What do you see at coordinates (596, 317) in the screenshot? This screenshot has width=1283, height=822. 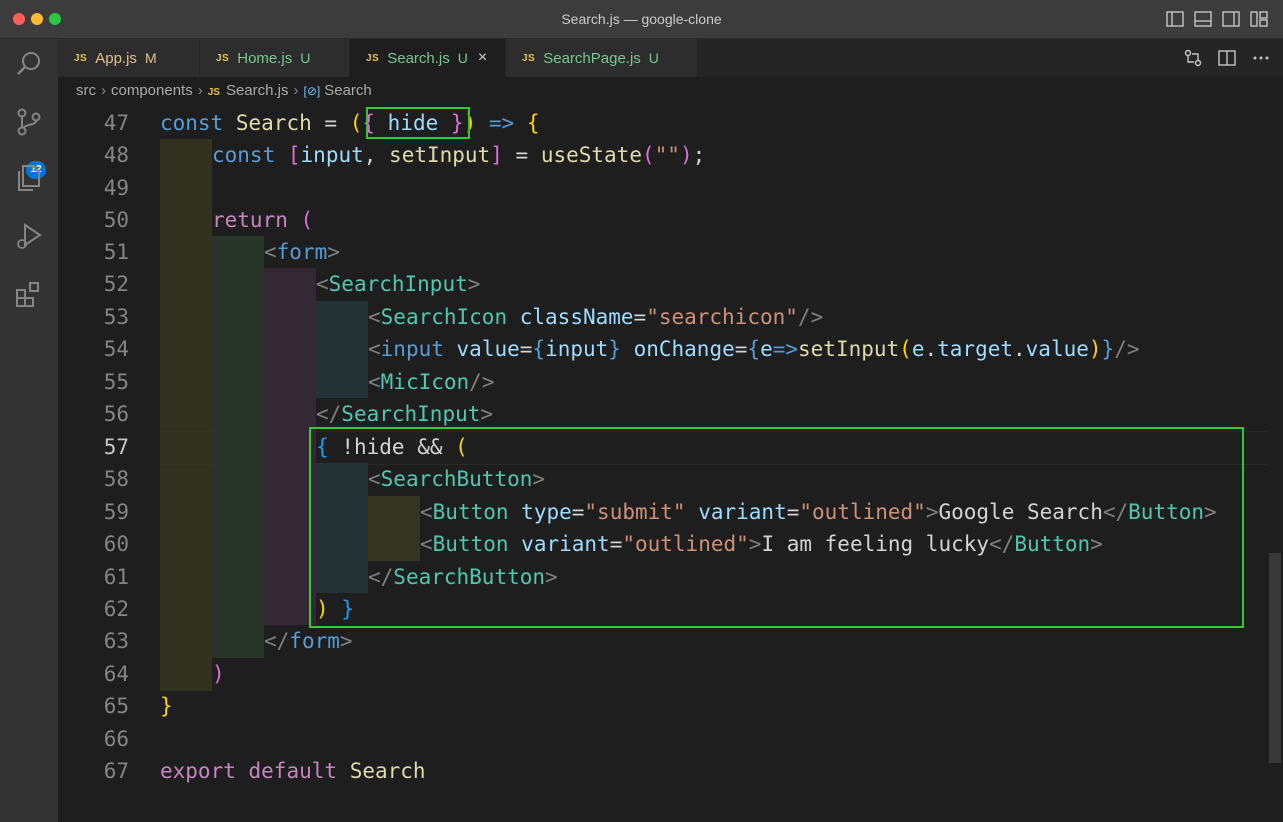 I see `line-content: <SearchIcon className="searchicon"/>` at bounding box center [596, 317].